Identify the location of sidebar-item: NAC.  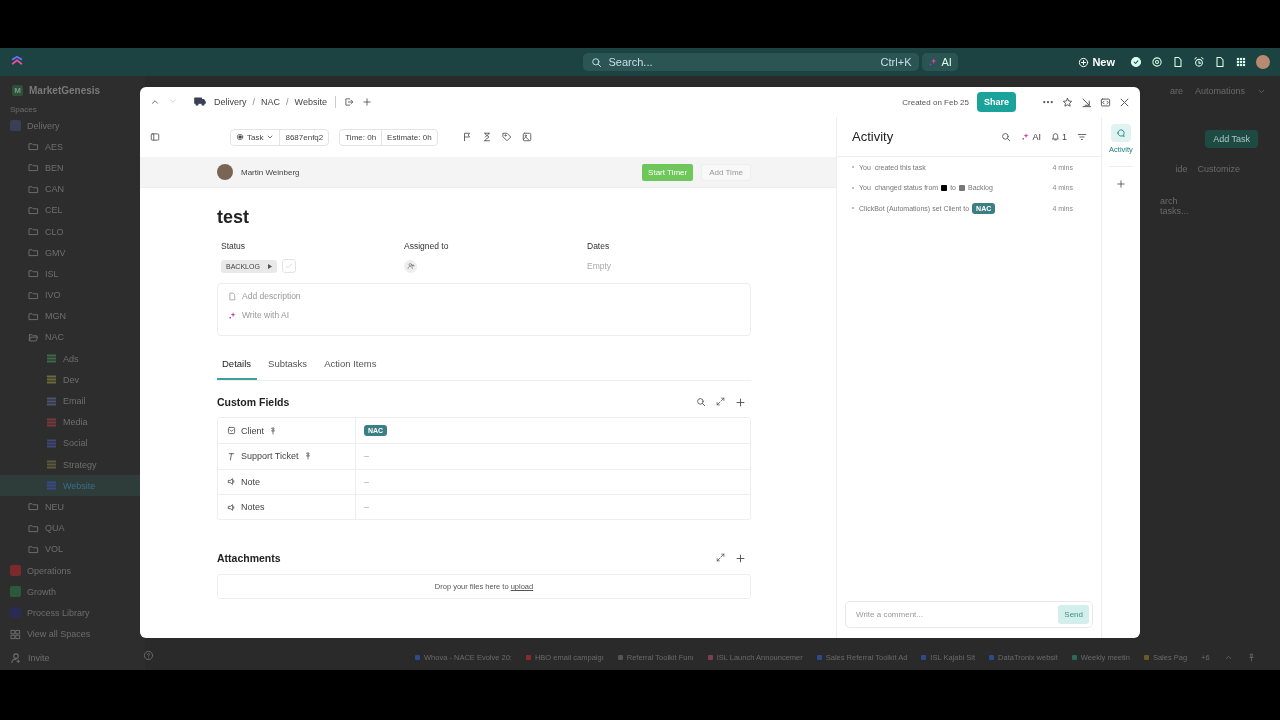
(72, 337).